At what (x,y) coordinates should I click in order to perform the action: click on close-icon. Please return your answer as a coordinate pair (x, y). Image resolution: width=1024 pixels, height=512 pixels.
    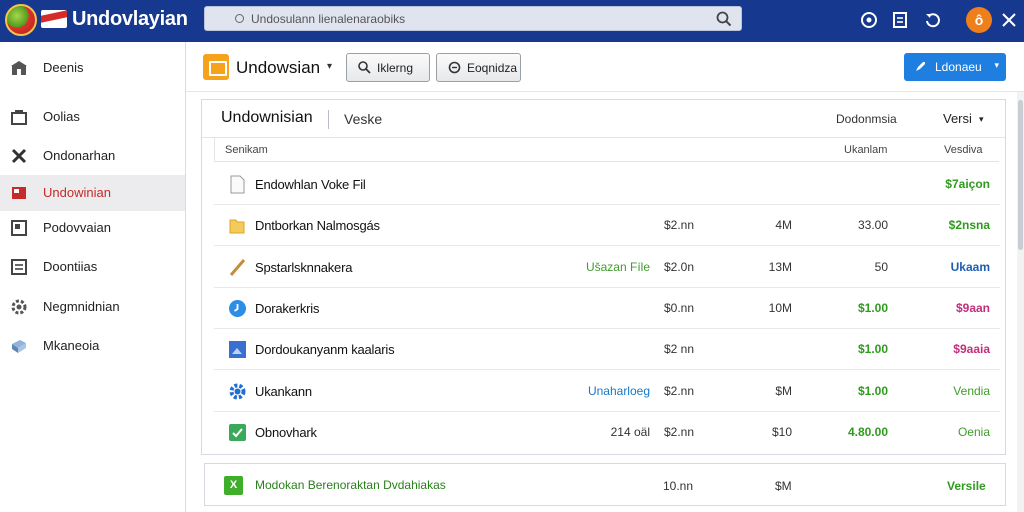
    Looking at the image, I should click on (1009, 20).